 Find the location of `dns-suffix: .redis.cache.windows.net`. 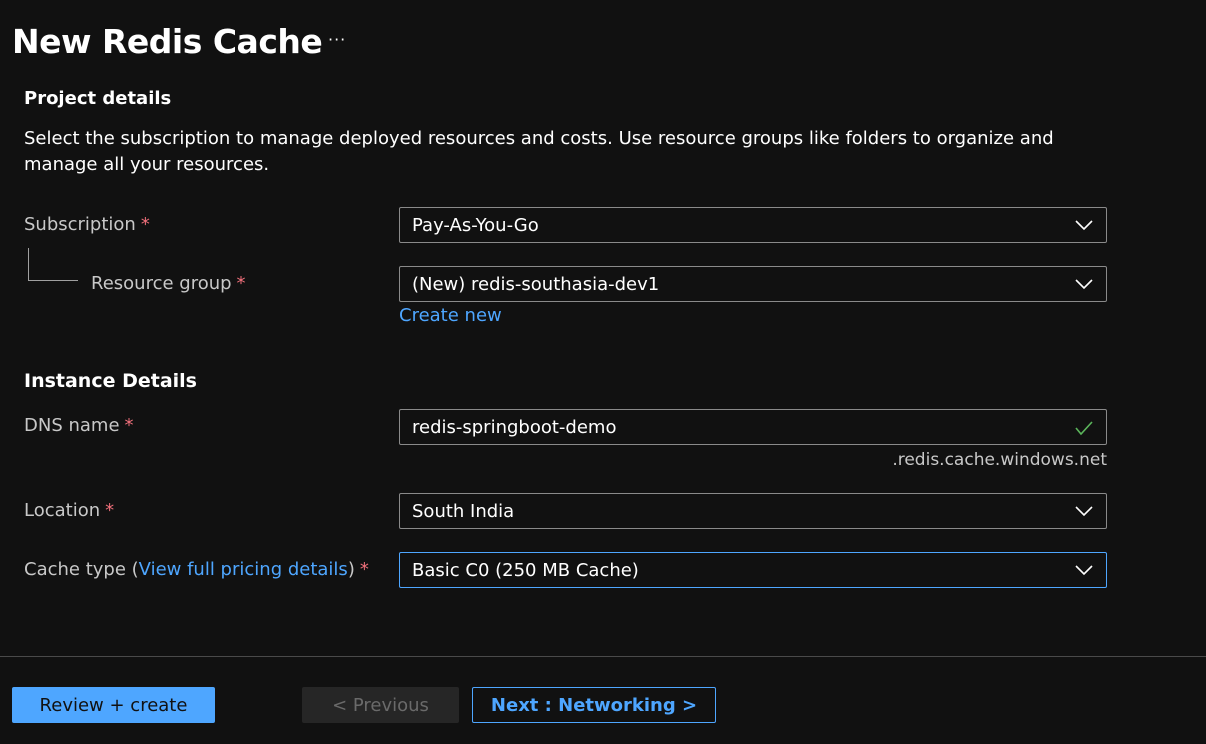

dns-suffix: .redis.cache.windows.net is located at coordinates (999, 460).